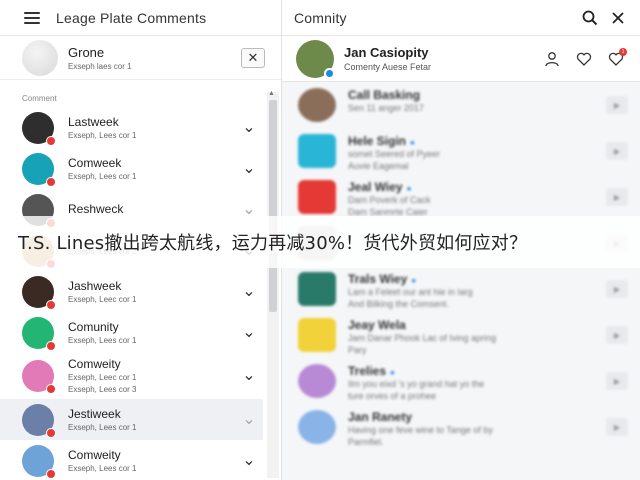 This screenshot has width=640, height=480. Describe the element at coordinates (140, 58) in the screenshot. I see `group-header: Grone Exseph laes cor 1 ✕` at that location.